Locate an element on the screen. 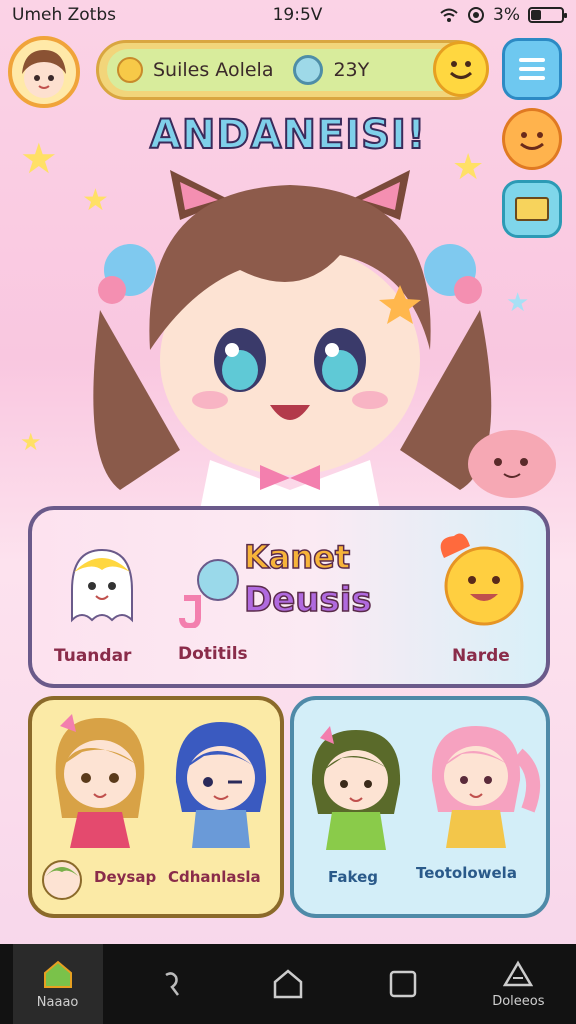  featured-title-1: Kanet is located at coordinates (297, 557).